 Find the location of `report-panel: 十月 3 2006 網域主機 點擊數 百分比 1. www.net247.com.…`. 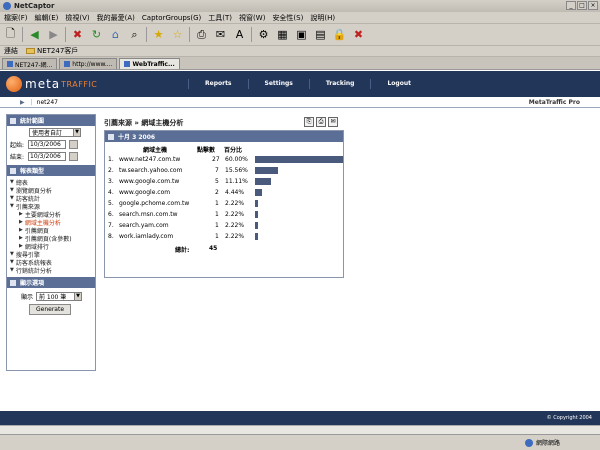

report-panel: 十月 3 2006 網域主機 點擊數 百分比 1. www.net247.com.… is located at coordinates (224, 204).